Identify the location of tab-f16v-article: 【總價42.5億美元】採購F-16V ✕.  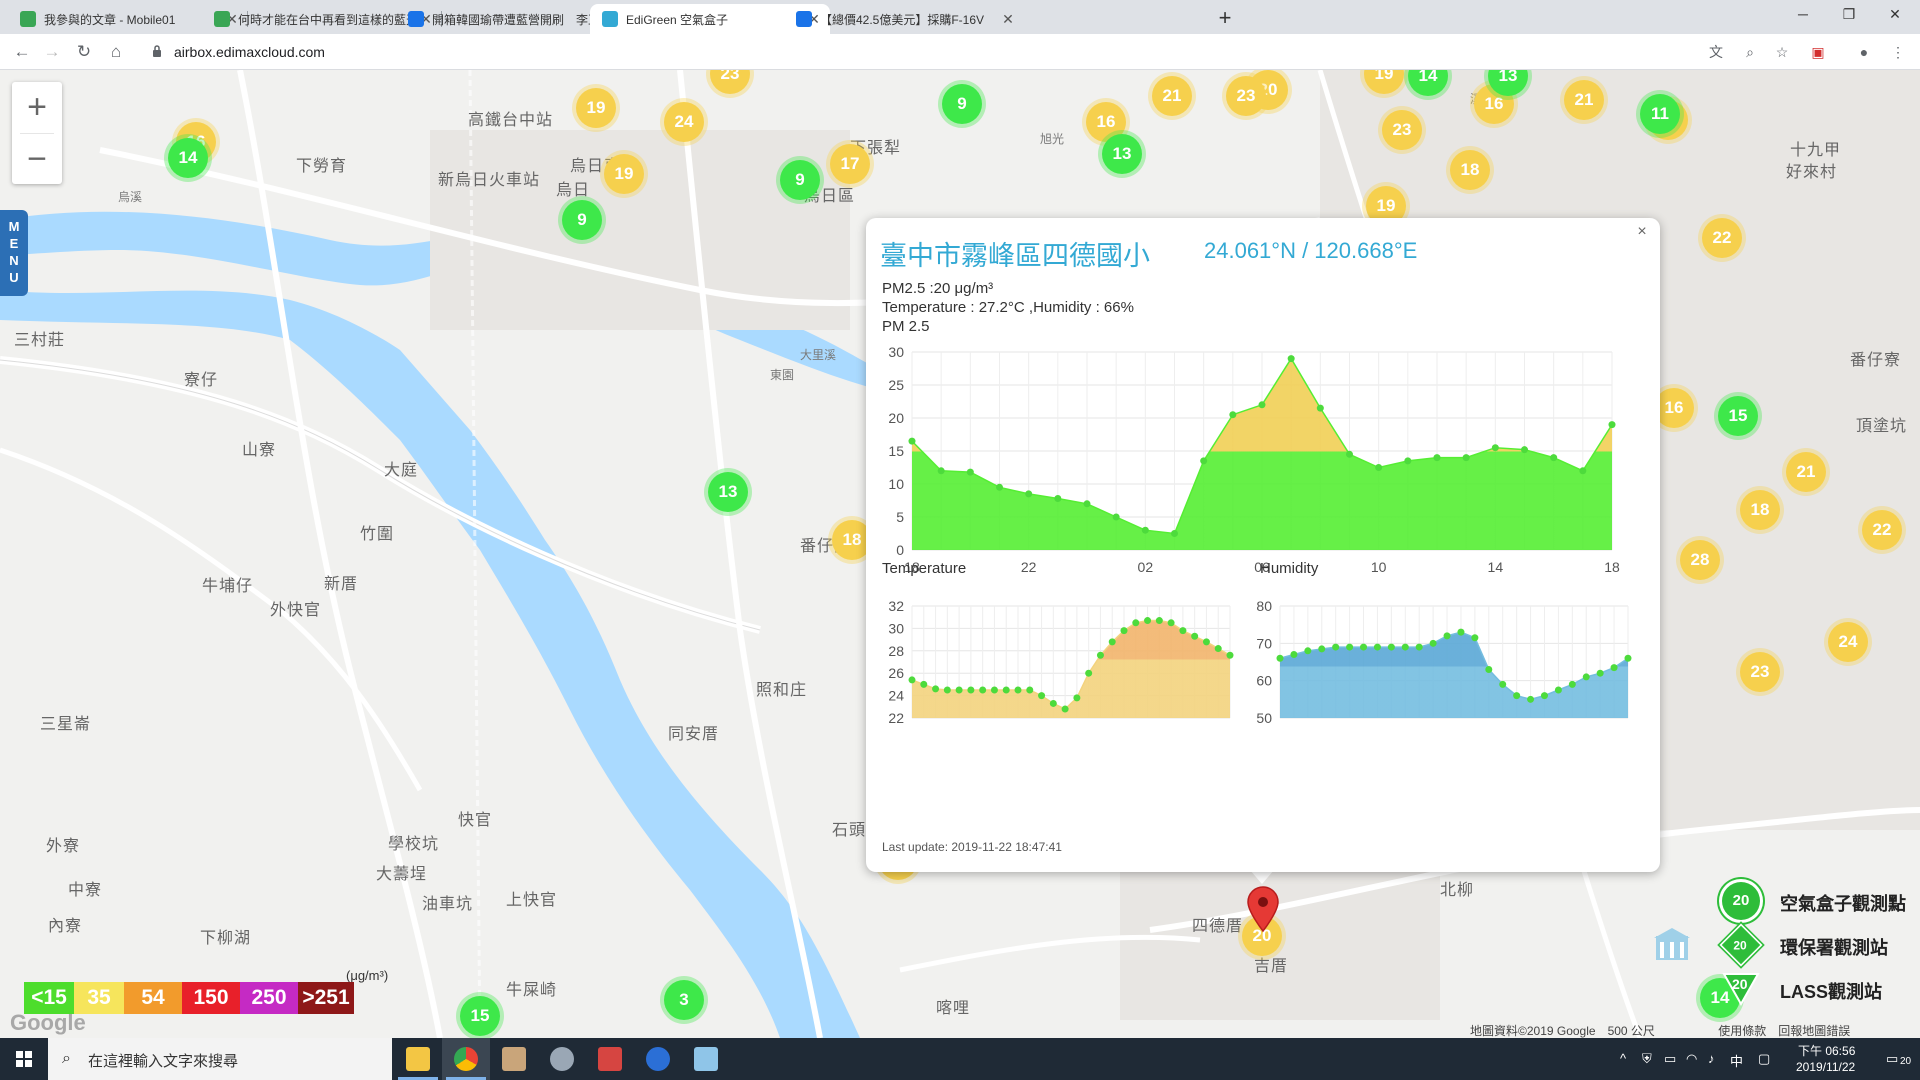
(904, 19).